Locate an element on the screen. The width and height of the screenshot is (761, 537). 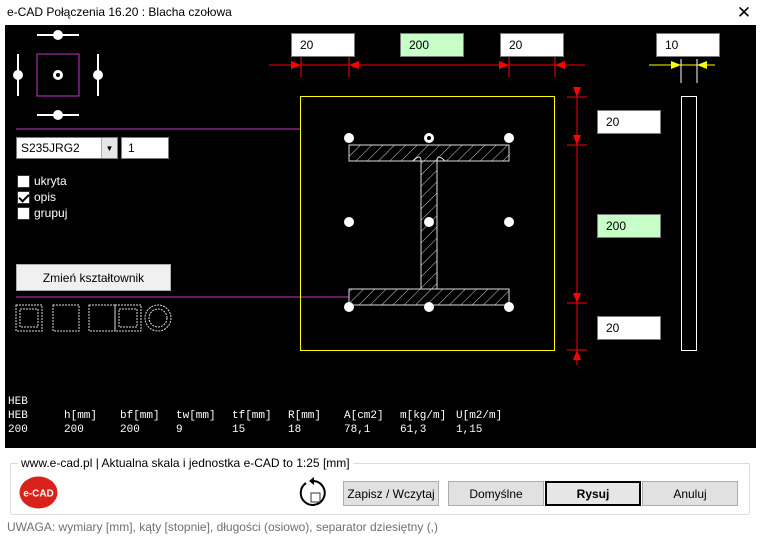
table-row: 200 200 200 9 15 18 78,1 61,3 1,15 is located at coordinates (245, 430).